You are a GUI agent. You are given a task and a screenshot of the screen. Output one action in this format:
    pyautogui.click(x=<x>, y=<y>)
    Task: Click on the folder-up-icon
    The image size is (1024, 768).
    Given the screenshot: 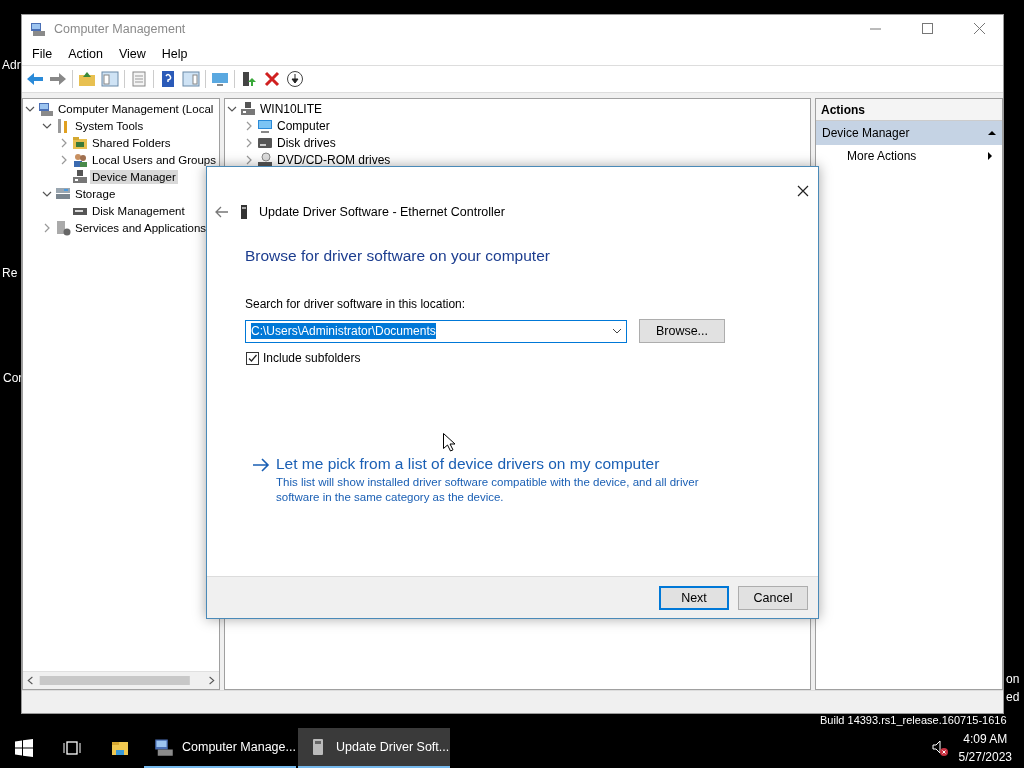 What is the action you would take?
    pyautogui.click(x=87, y=79)
    